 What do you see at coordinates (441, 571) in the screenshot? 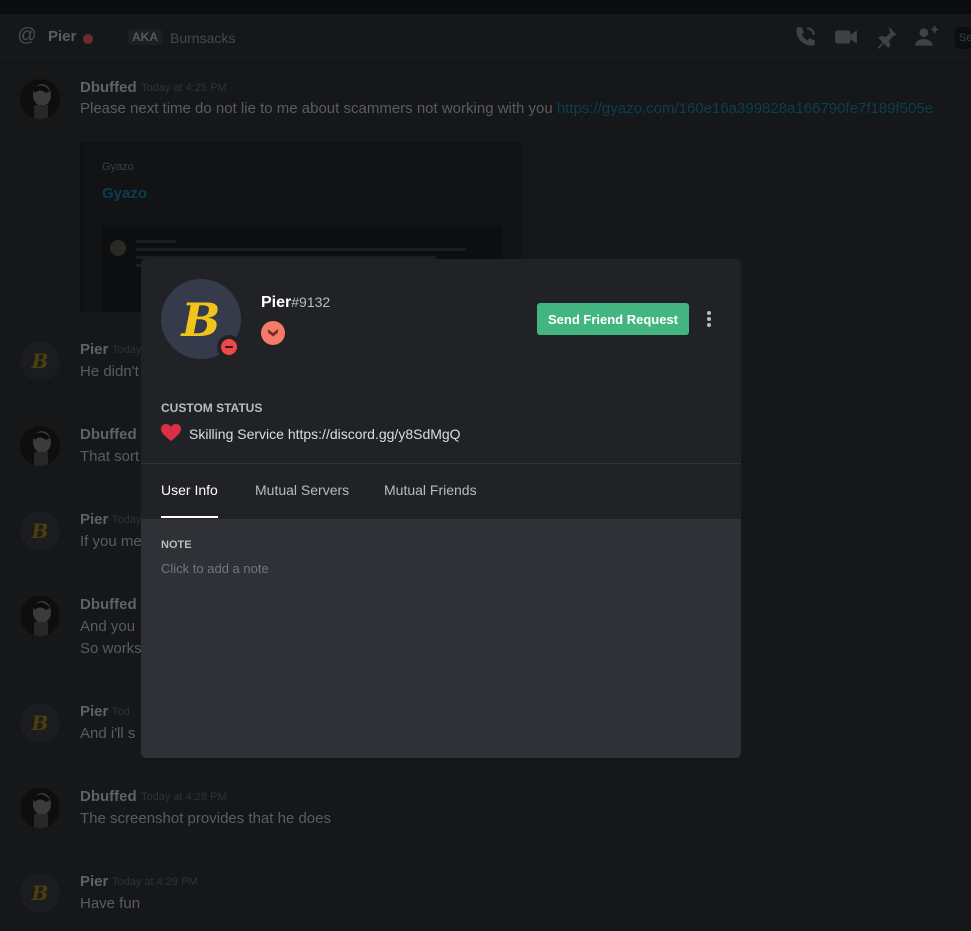
I see `note-input: Click to add a note` at bounding box center [441, 571].